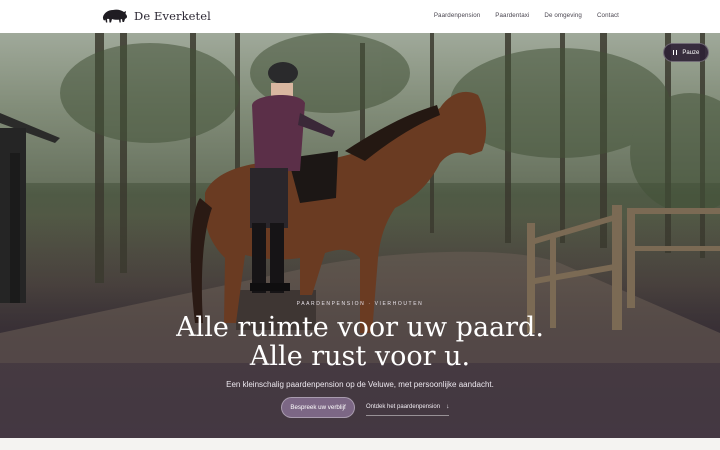 The height and width of the screenshot is (450, 720). What do you see at coordinates (691, 52) in the screenshot?
I see `pause-label: Pauze` at bounding box center [691, 52].